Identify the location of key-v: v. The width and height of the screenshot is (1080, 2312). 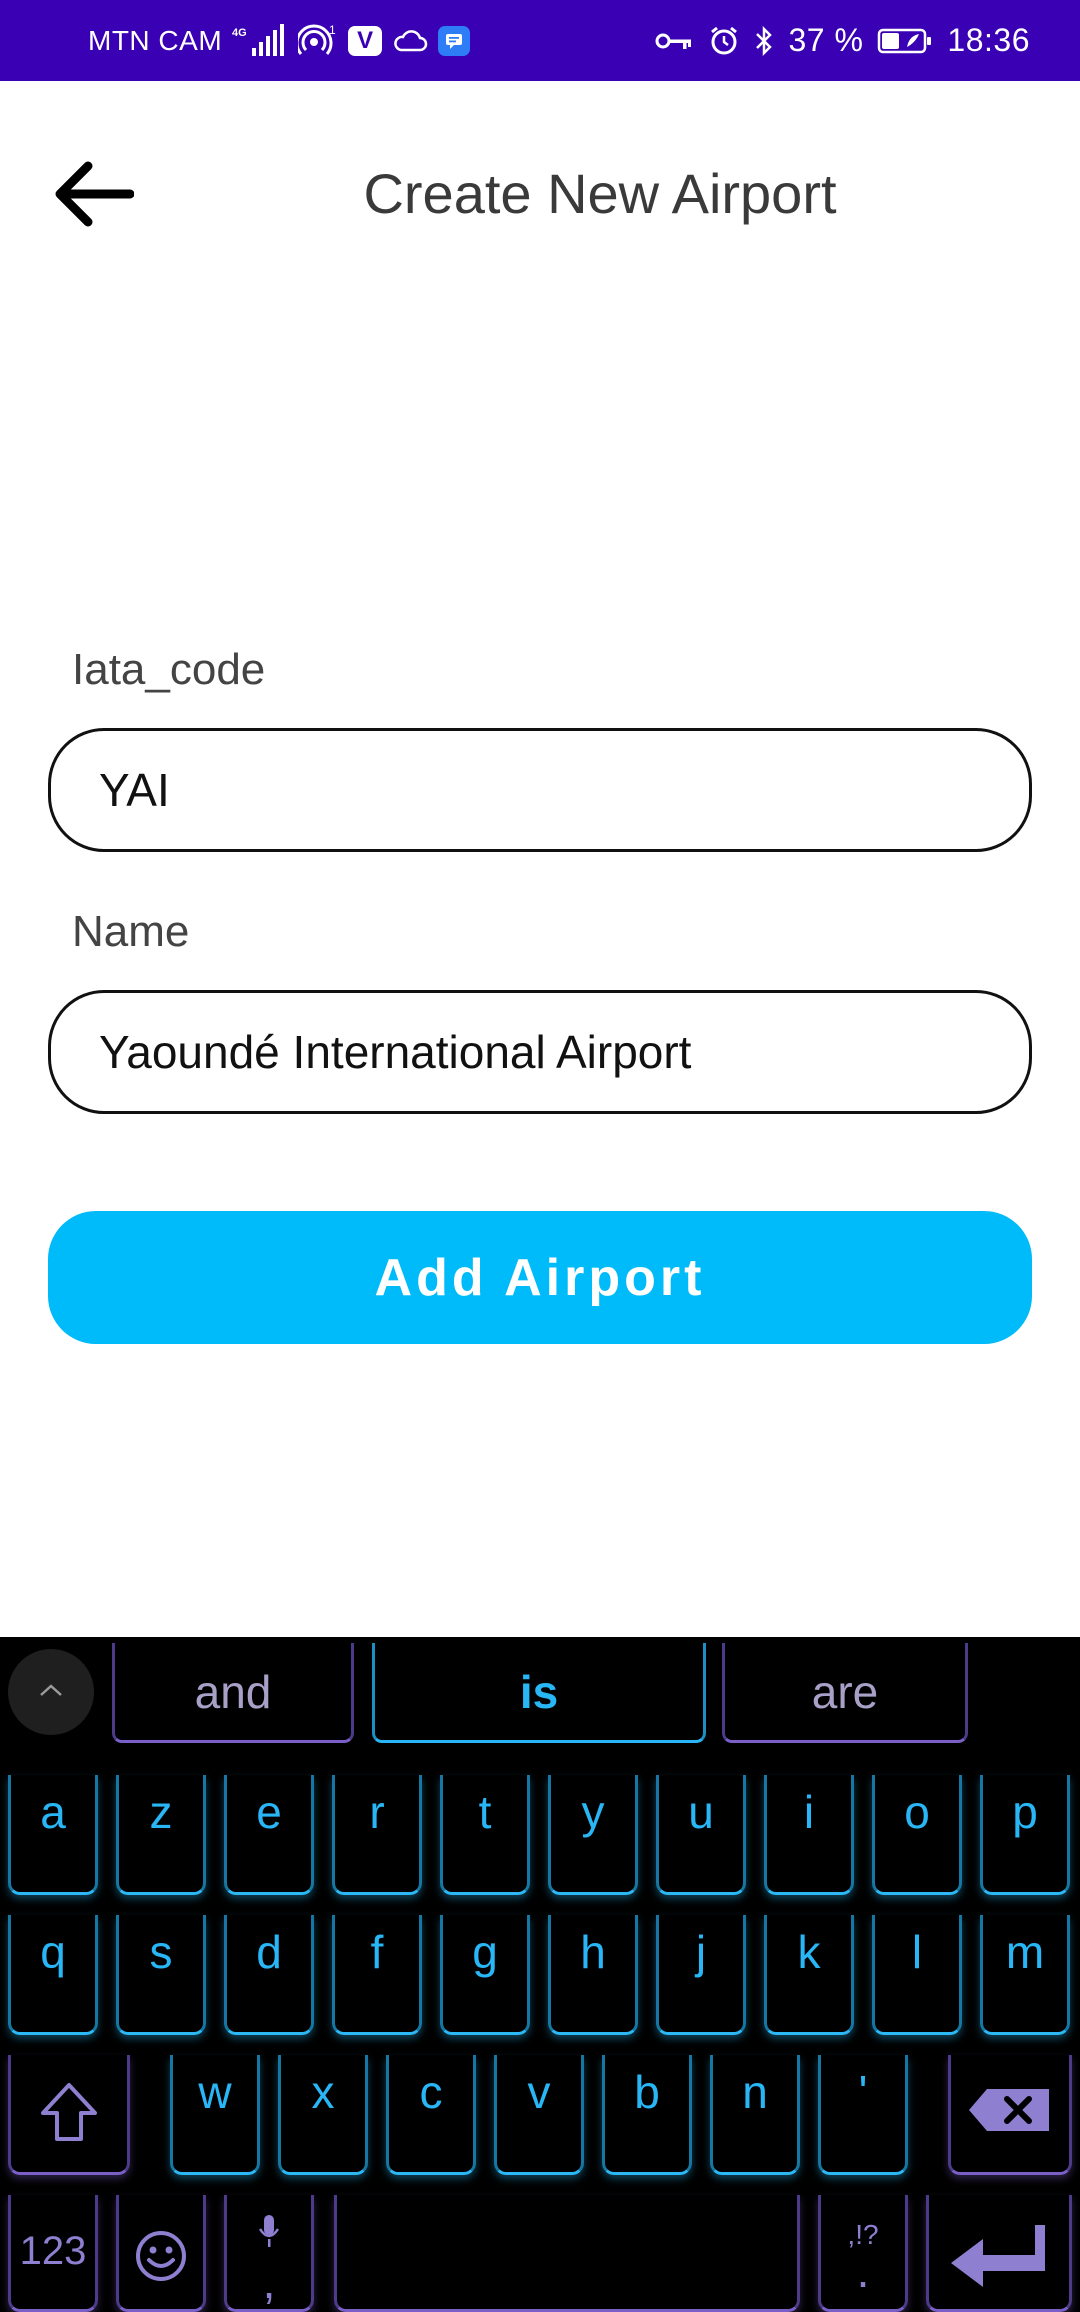
(539, 2115).